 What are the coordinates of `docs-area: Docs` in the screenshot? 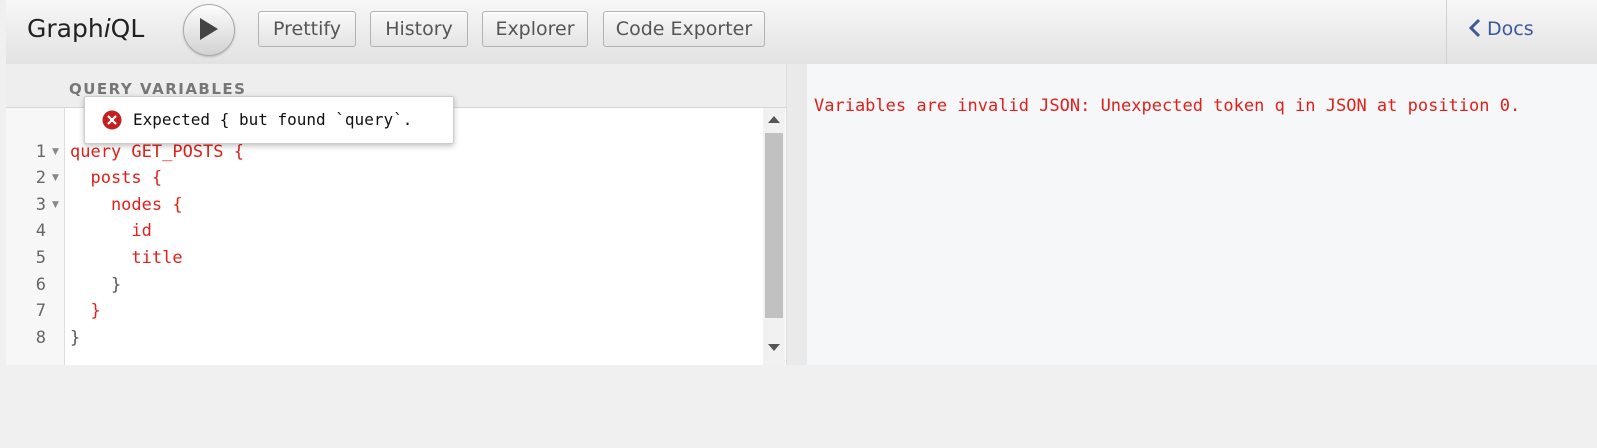 It's located at (1521, 32).